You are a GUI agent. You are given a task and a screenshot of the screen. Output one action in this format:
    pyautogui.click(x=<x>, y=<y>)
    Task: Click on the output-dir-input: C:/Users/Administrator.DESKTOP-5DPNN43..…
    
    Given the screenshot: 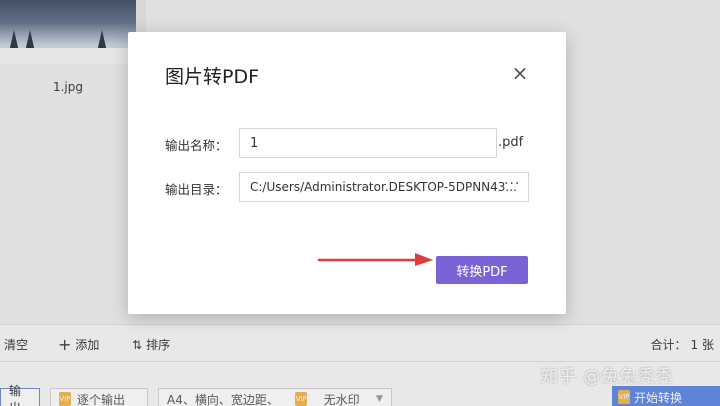 What is the action you would take?
    pyautogui.click(x=384, y=187)
    